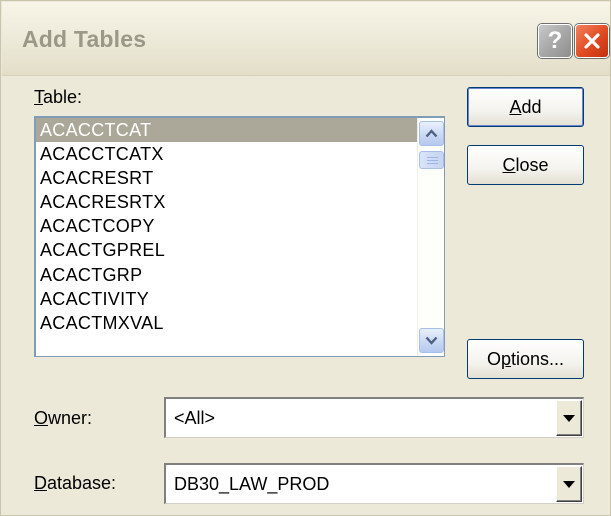 The height and width of the screenshot is (516, 611). Describe the element at coordinates (226, 323) in the screenshot. I see `table-list-item: ACACTMXVAL` at that location.